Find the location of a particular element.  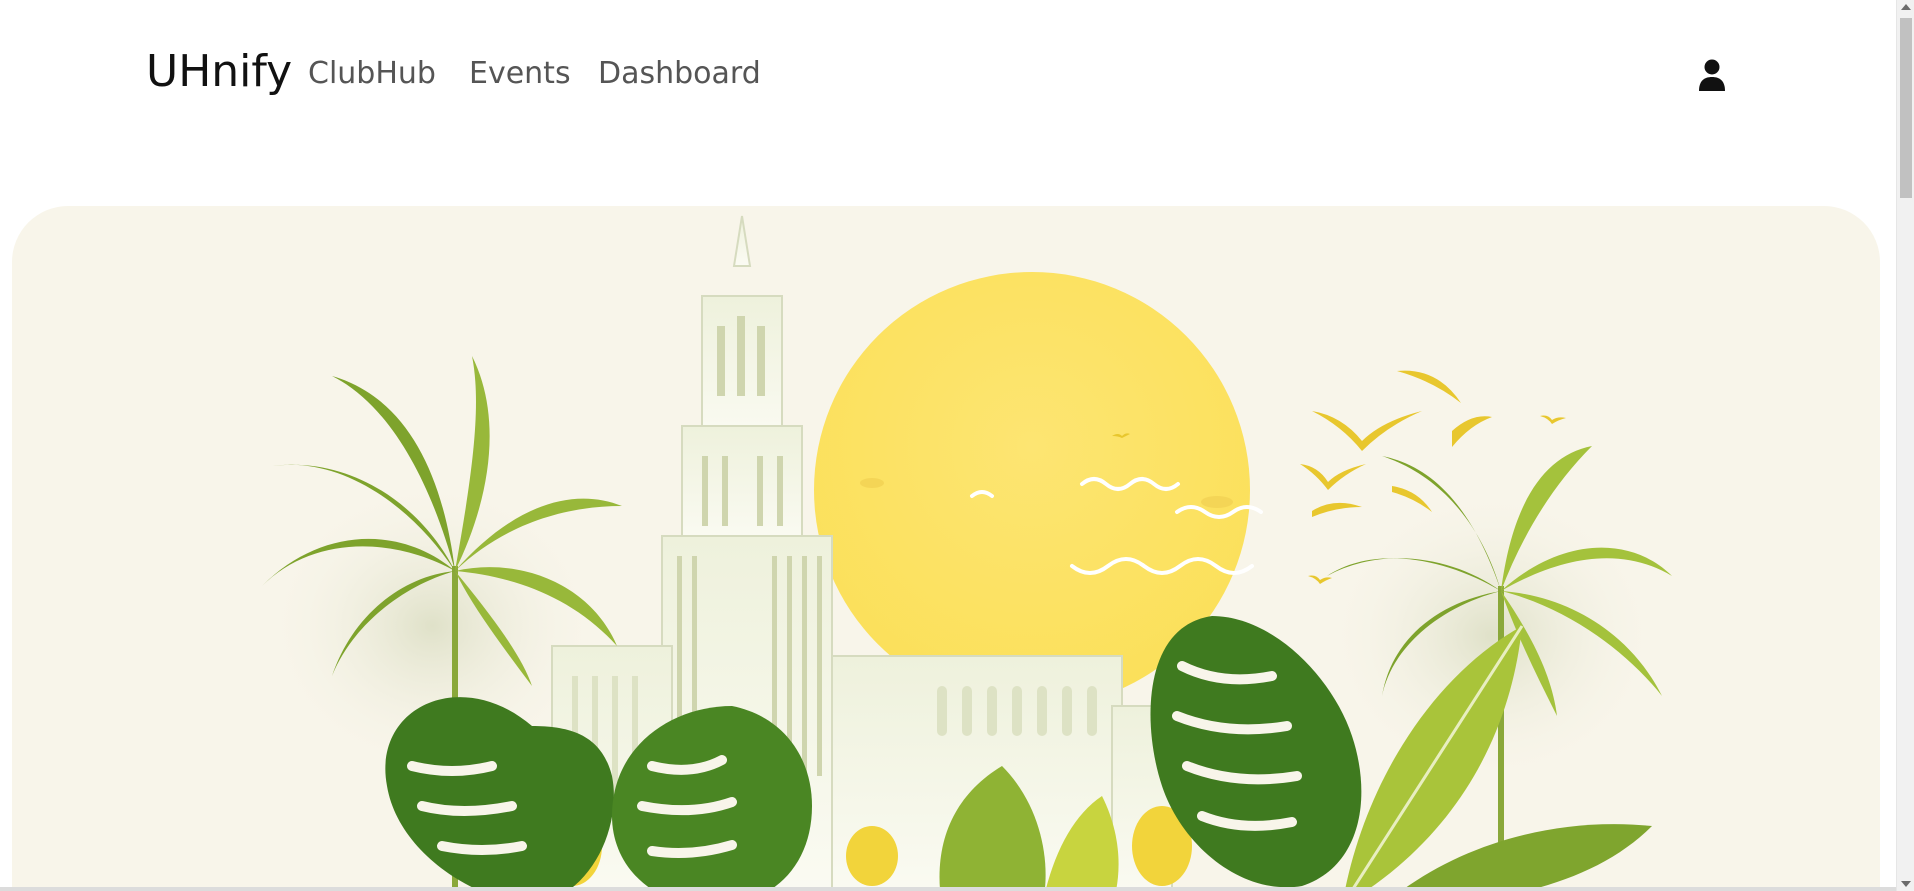

scroll-up-arrow-icon is located at coordinates (1906, 7).